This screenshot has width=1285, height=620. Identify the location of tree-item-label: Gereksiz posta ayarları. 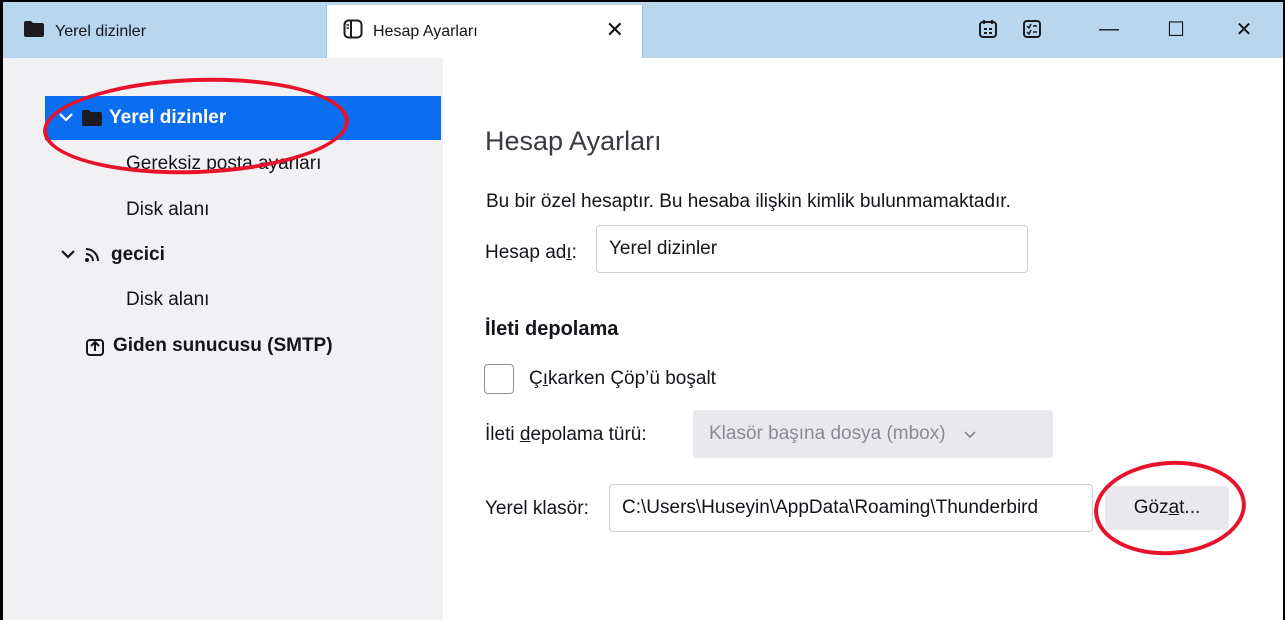
(224, 163).